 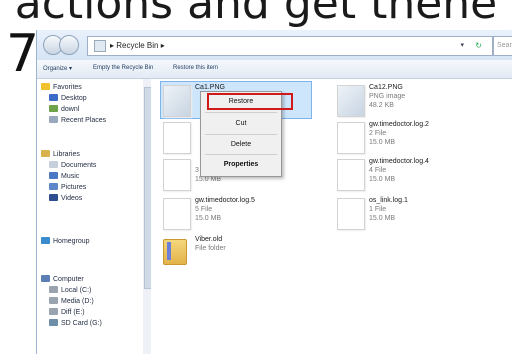 I want to click on nav-homegroup: Homegroup, so click(x=65, y=242).